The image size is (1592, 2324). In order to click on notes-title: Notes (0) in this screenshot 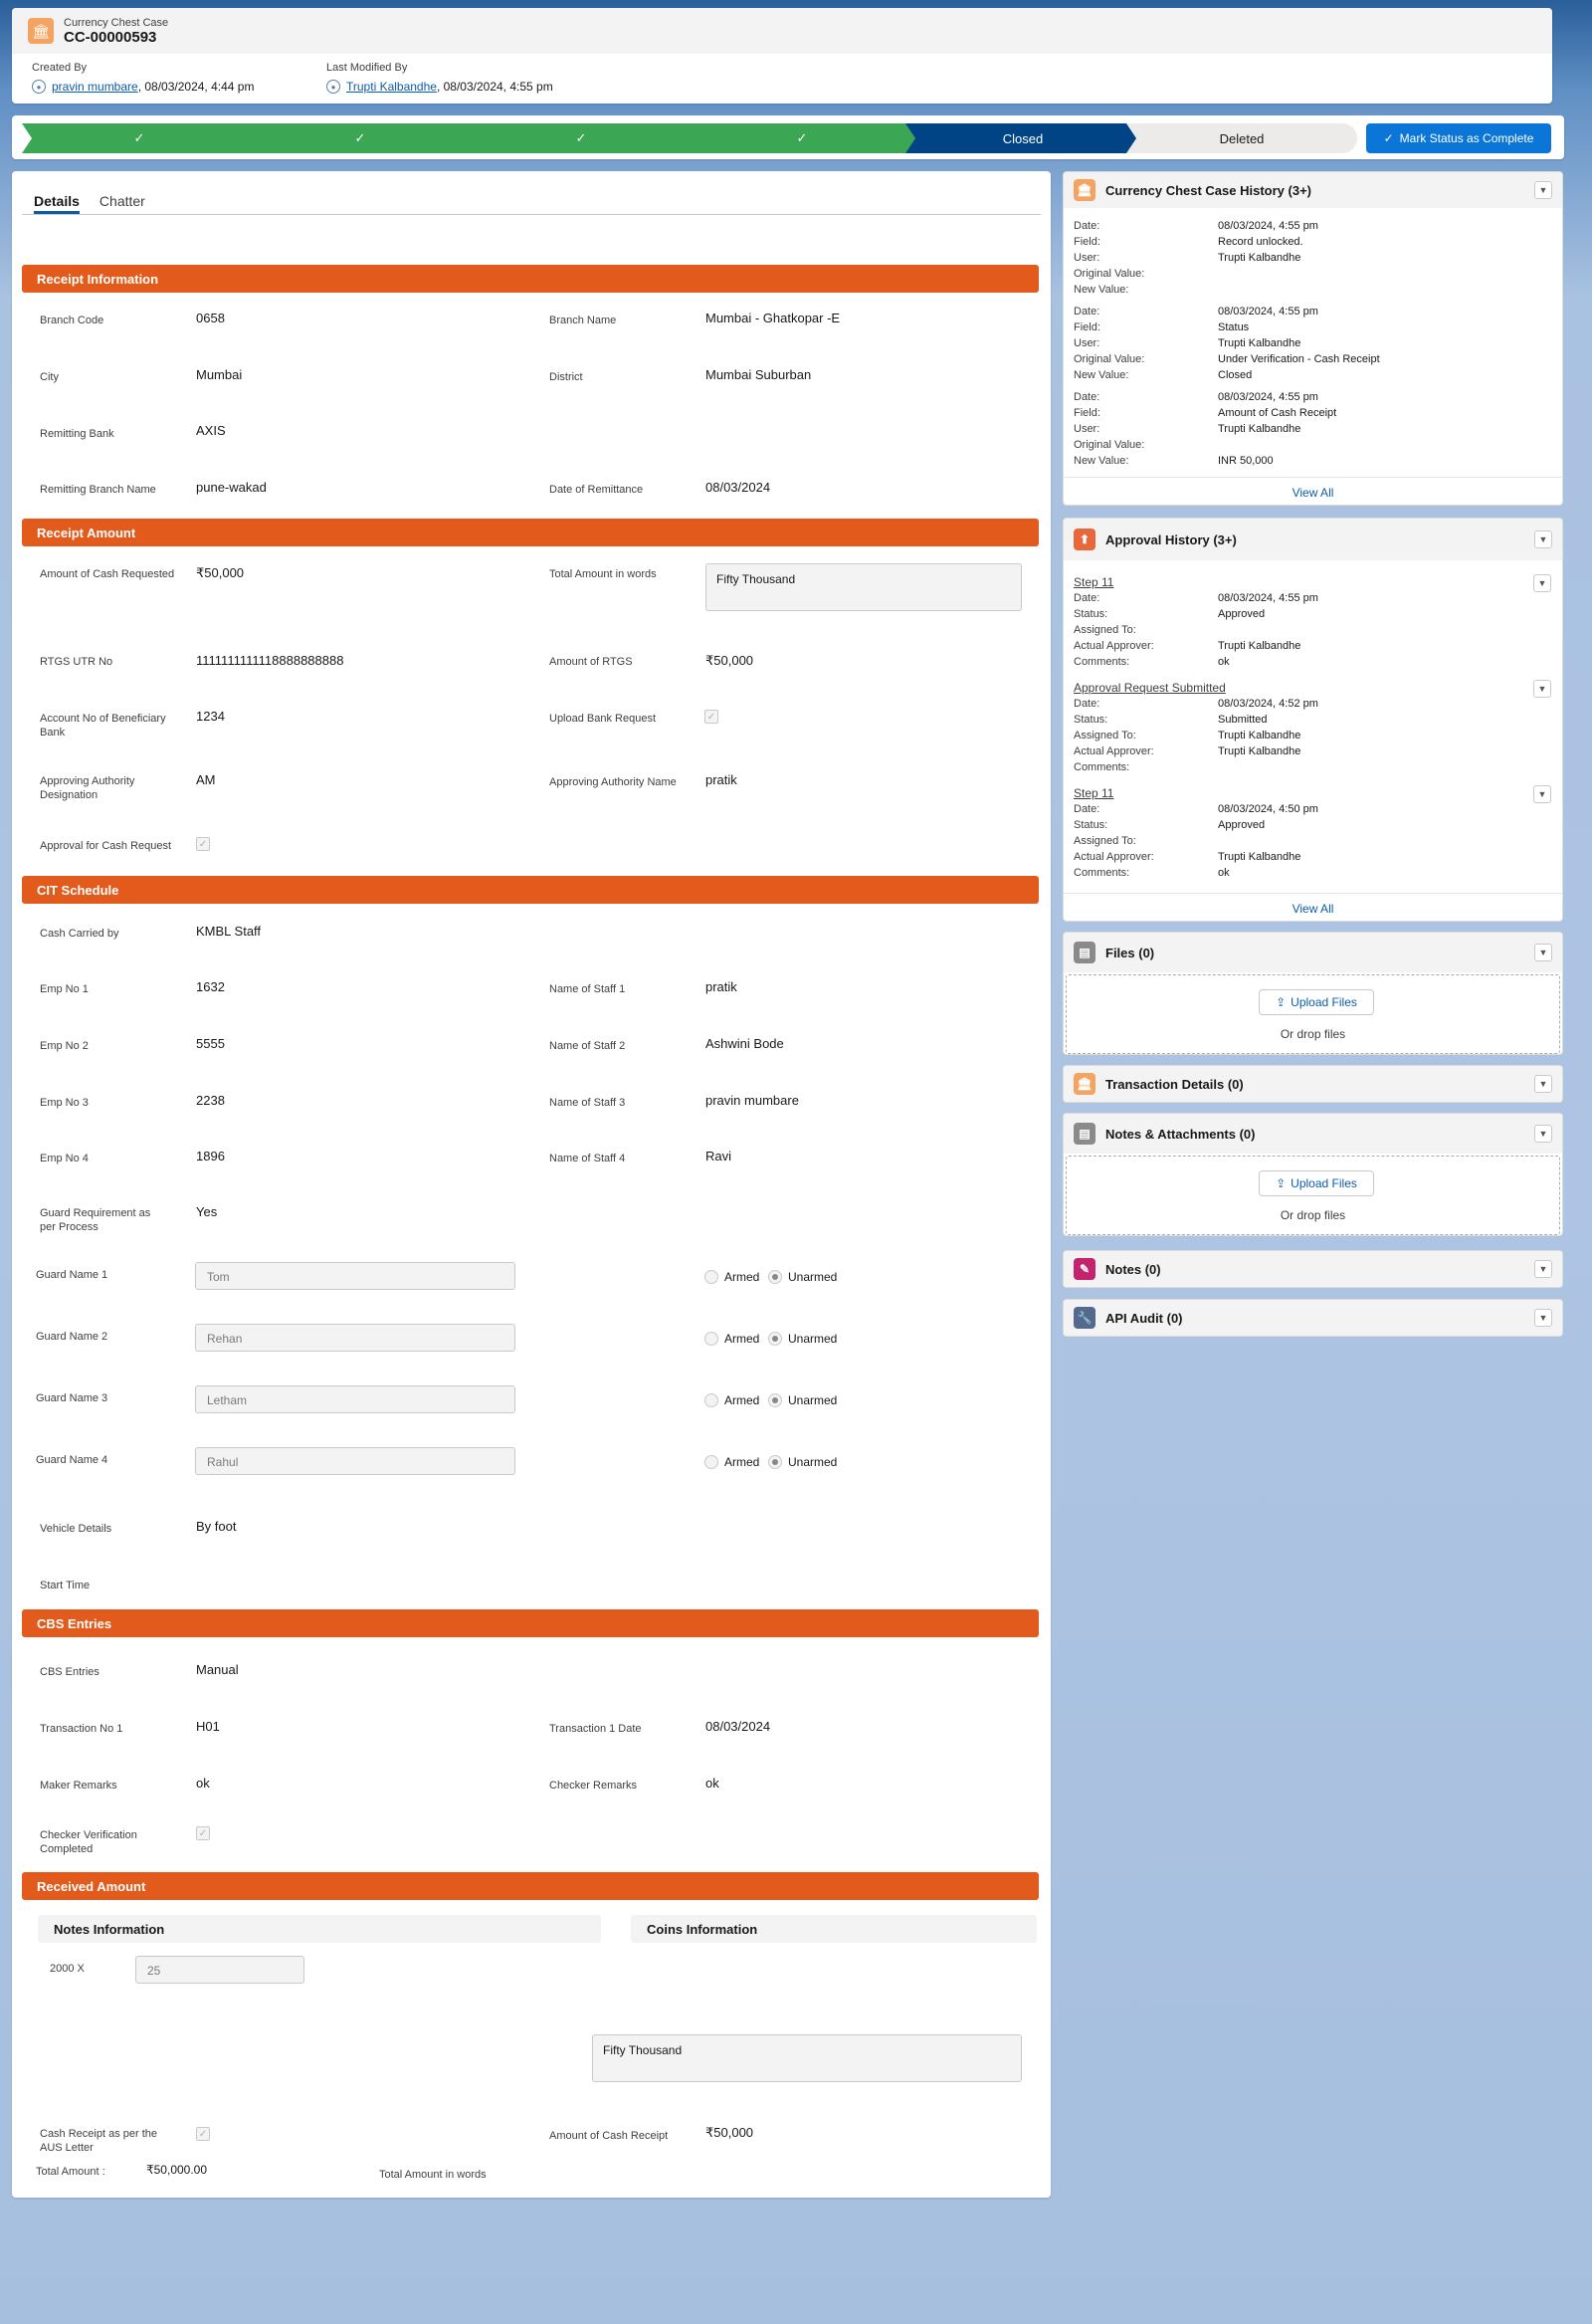, I will do `click(1133, 1269)`.